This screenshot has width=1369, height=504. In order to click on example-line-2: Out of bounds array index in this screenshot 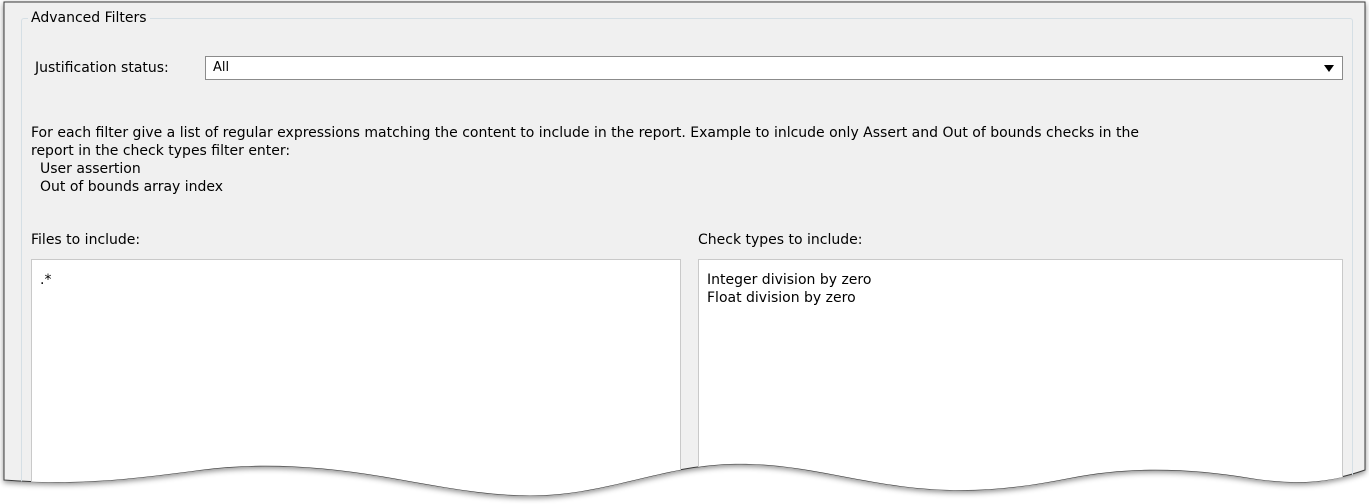, I will do `click(132, 187)`.